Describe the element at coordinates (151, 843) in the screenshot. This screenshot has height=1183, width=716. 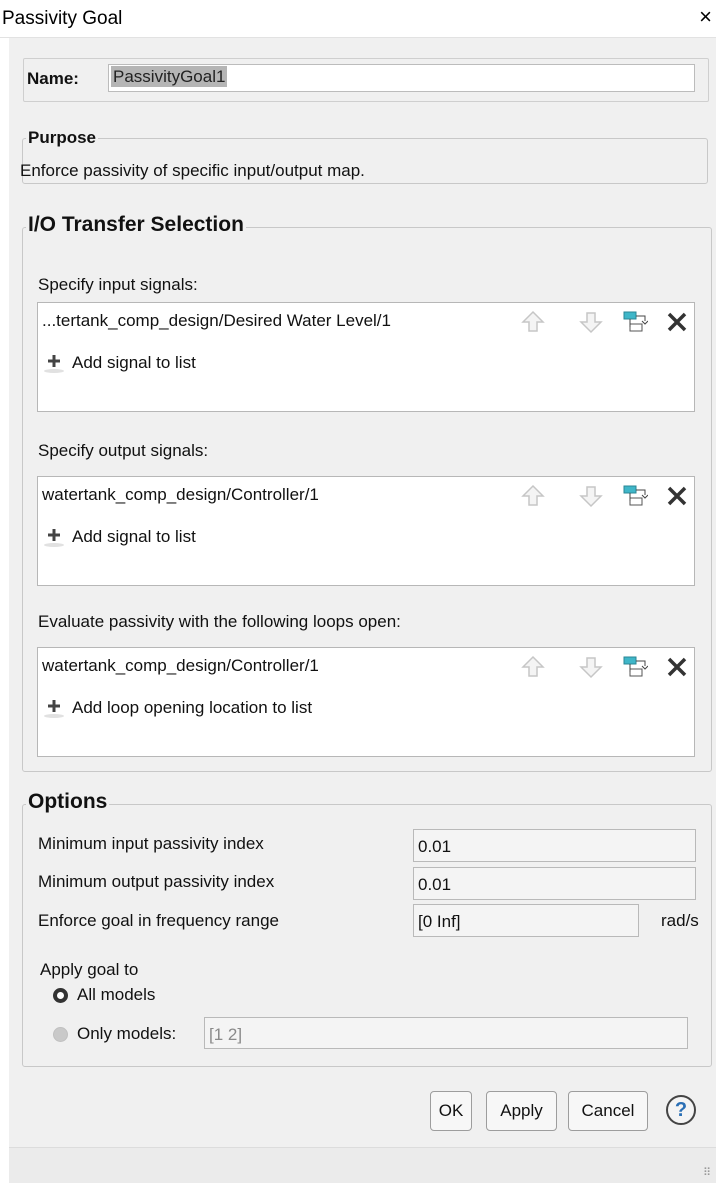
I see `min-input-index-label: Minimum input passivity index` at that location.